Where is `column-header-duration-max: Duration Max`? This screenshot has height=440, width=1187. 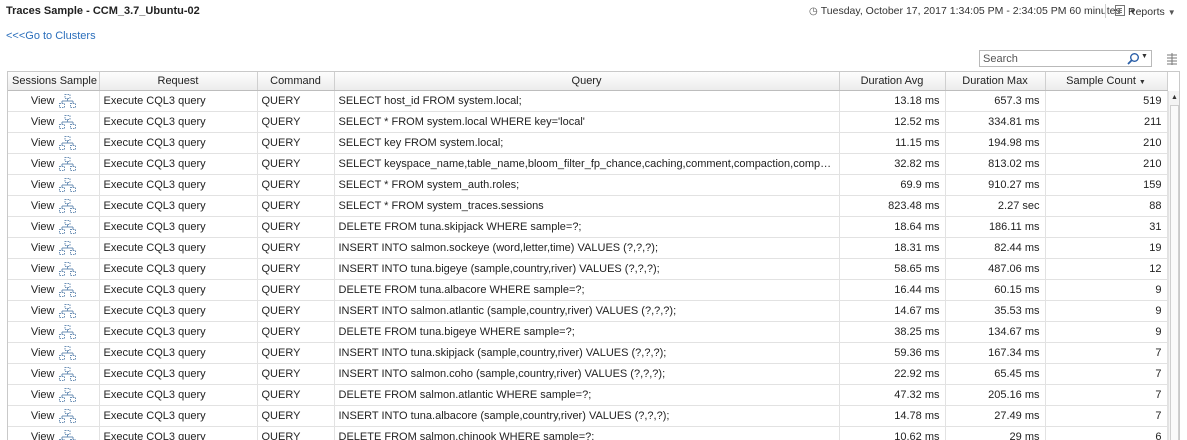 column-header-duration-max: Duration Max is located at coordinates (995, 81).